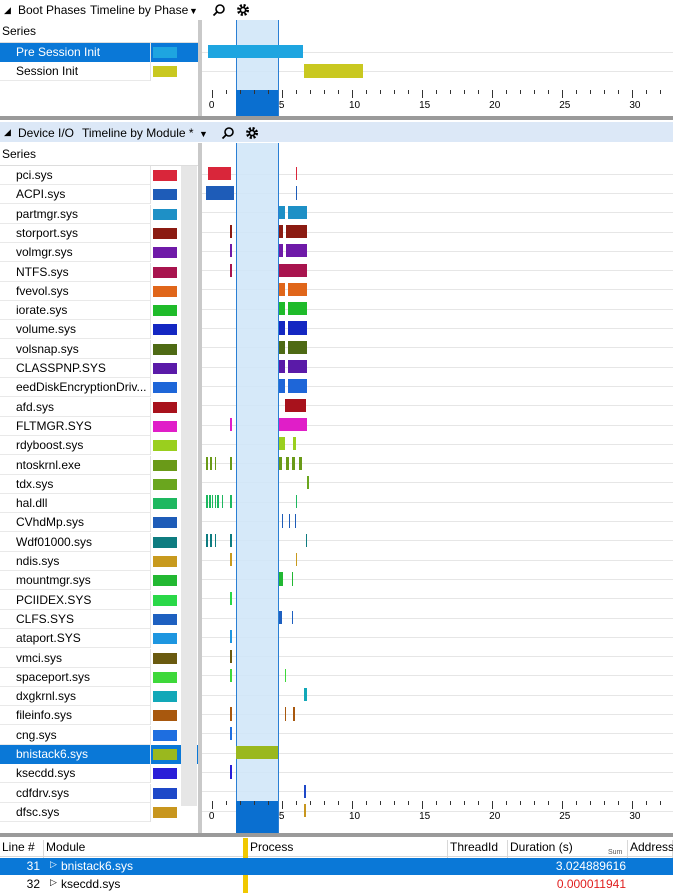  What do you see at coordinates (99, 272) in the screenshot?
I see `series-row: NTFS.sys` at bounding box center [99, 272].